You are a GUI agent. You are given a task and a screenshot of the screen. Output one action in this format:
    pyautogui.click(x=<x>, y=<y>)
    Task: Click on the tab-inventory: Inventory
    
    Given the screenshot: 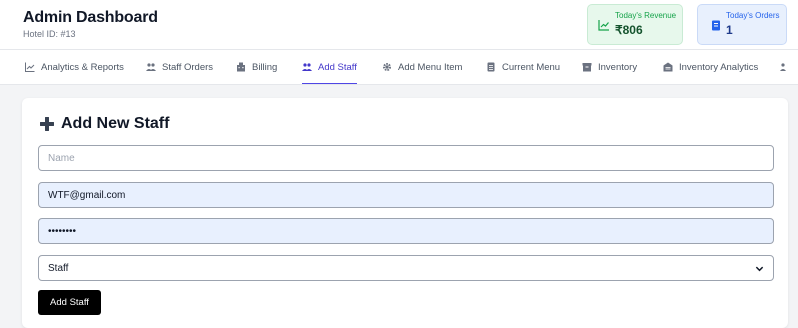 What is the action you would take?
    pyautogui.click(x=609, y=67)
    